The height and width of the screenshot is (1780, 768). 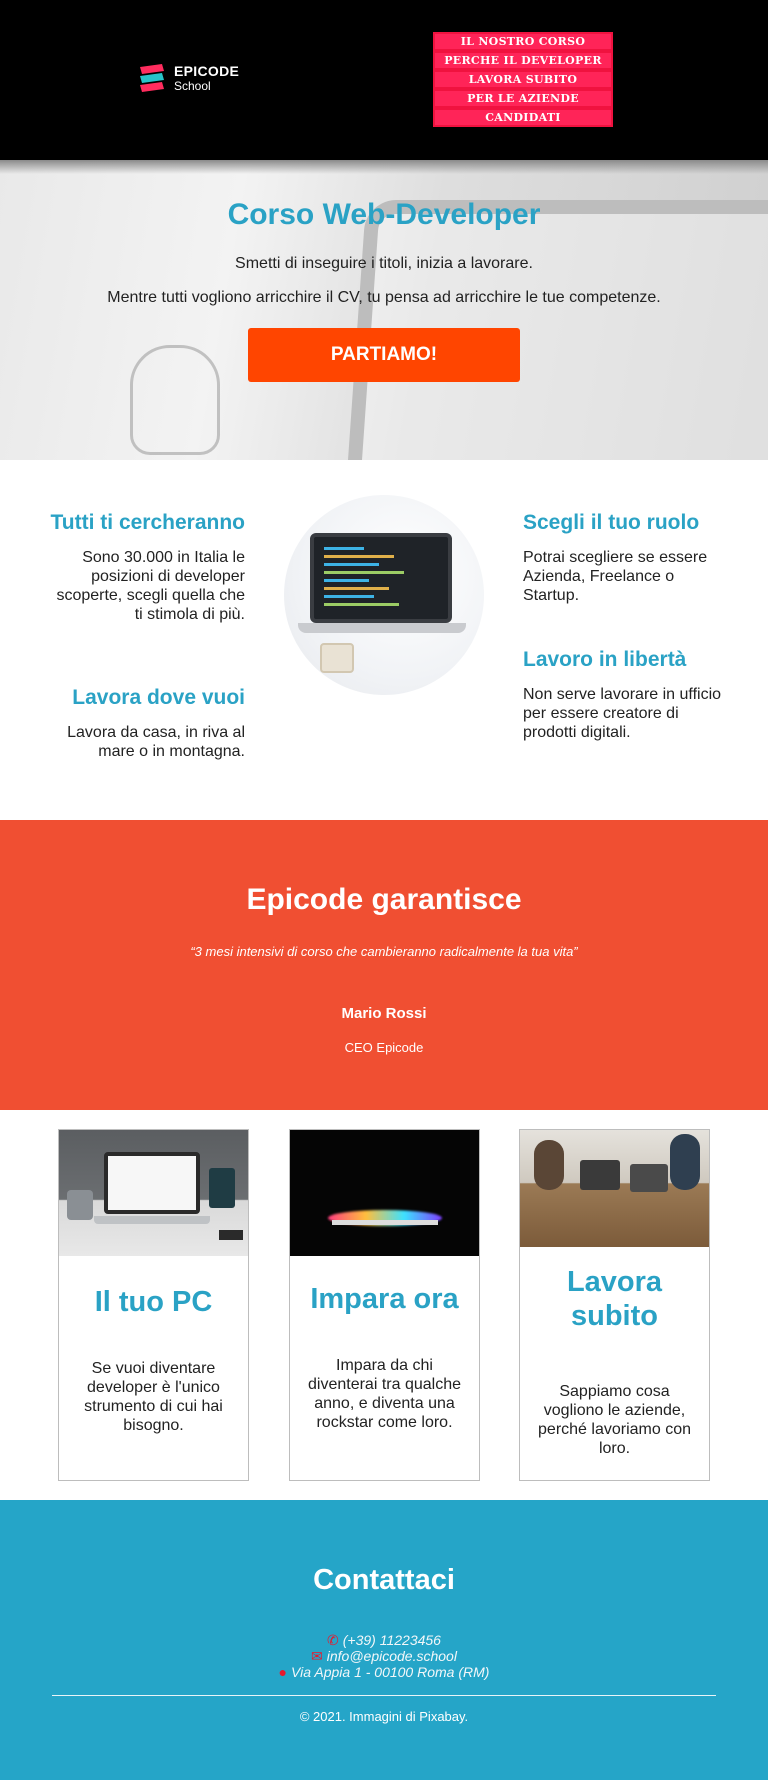 I want to click on nav-item-lavora-subito: LAVORA SUBITO, so click(x=523, y=79).